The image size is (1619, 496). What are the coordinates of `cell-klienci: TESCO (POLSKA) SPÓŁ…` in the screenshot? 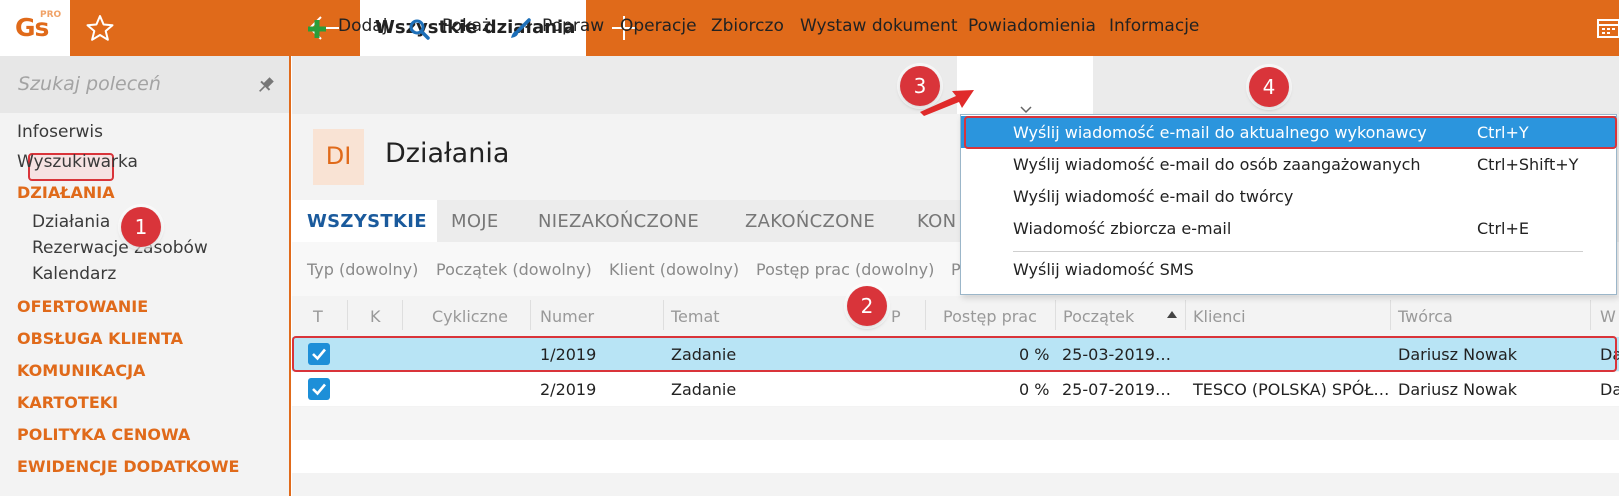 It's located at (1291, 389).